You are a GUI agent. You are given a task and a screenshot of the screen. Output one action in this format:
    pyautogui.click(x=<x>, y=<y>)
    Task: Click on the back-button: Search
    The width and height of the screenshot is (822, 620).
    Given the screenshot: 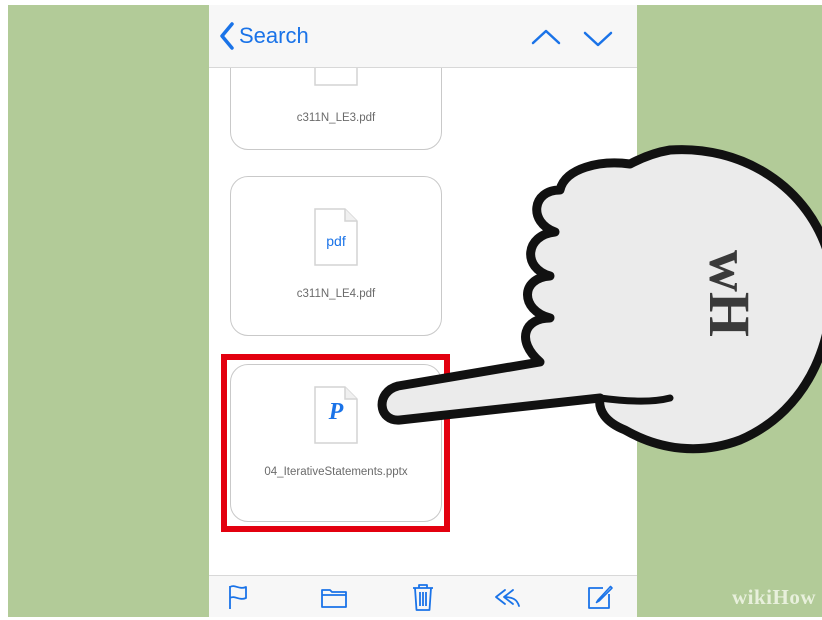 What is the action you would take?
    pyautogui.click(x=264, y=36)
    